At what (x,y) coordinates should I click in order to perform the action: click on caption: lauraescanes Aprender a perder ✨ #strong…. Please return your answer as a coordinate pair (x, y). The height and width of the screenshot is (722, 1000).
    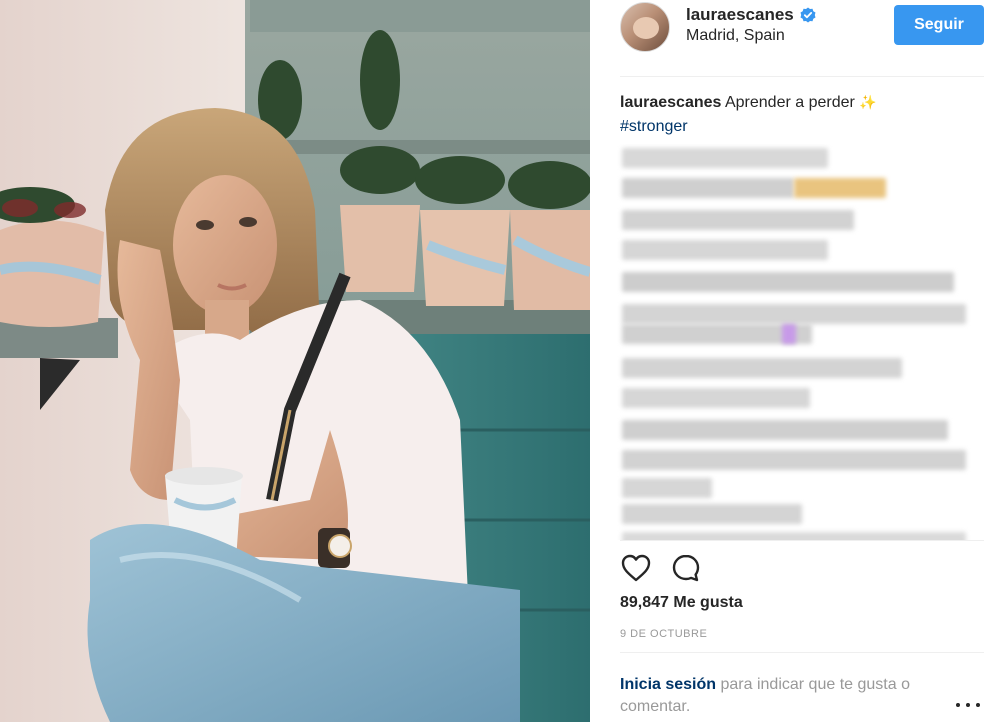
    Looking at the image, I should click on (800, 114).